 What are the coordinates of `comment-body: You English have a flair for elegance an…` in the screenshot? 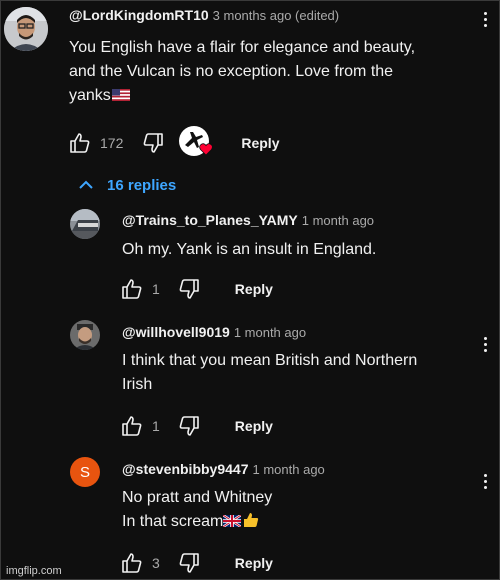 It's located at (269, 72).